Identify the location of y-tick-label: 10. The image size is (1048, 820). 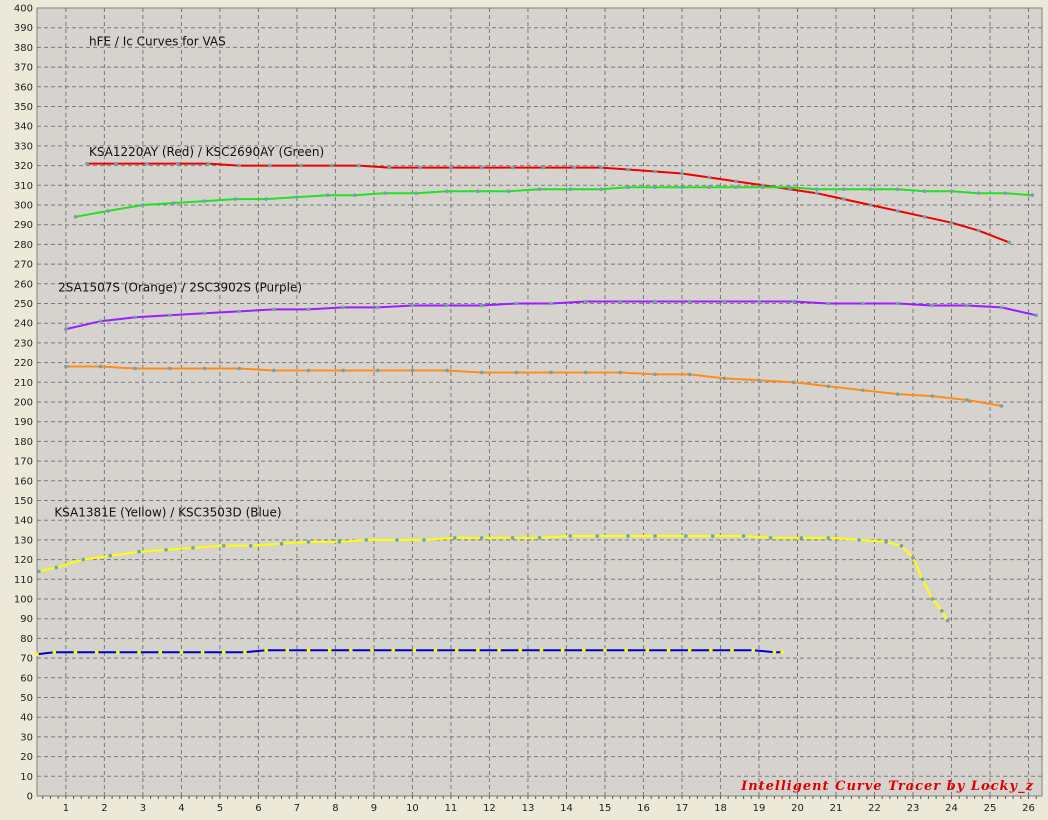
(26, 777).